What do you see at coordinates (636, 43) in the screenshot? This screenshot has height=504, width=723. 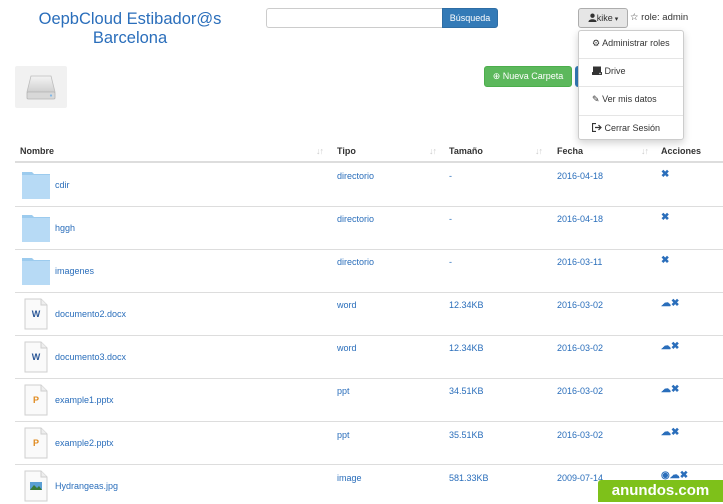 I see `menu-item-label: Administrar roles` at bounding box center [636, 43].